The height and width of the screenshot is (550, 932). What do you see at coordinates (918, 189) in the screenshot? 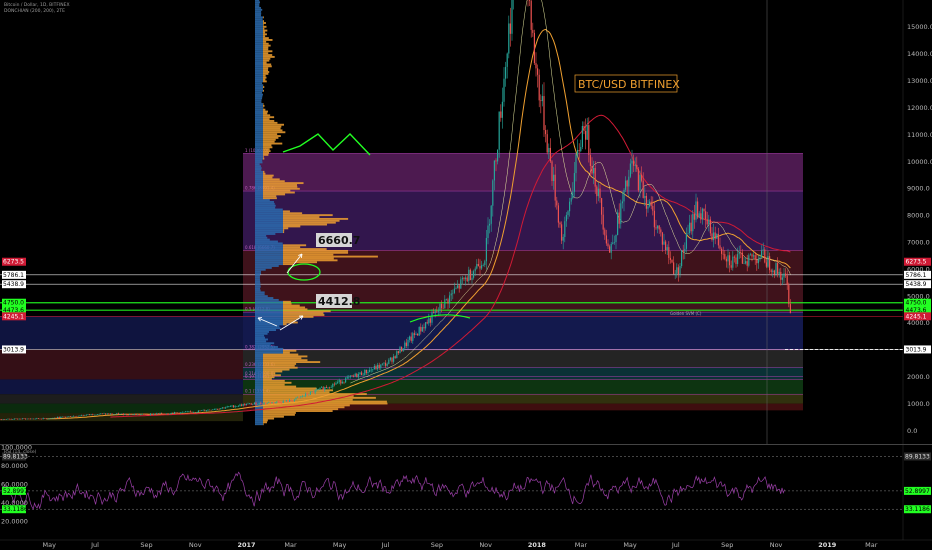
I see `y-tick-label: 9000.0` at bounding box center [918, 189].